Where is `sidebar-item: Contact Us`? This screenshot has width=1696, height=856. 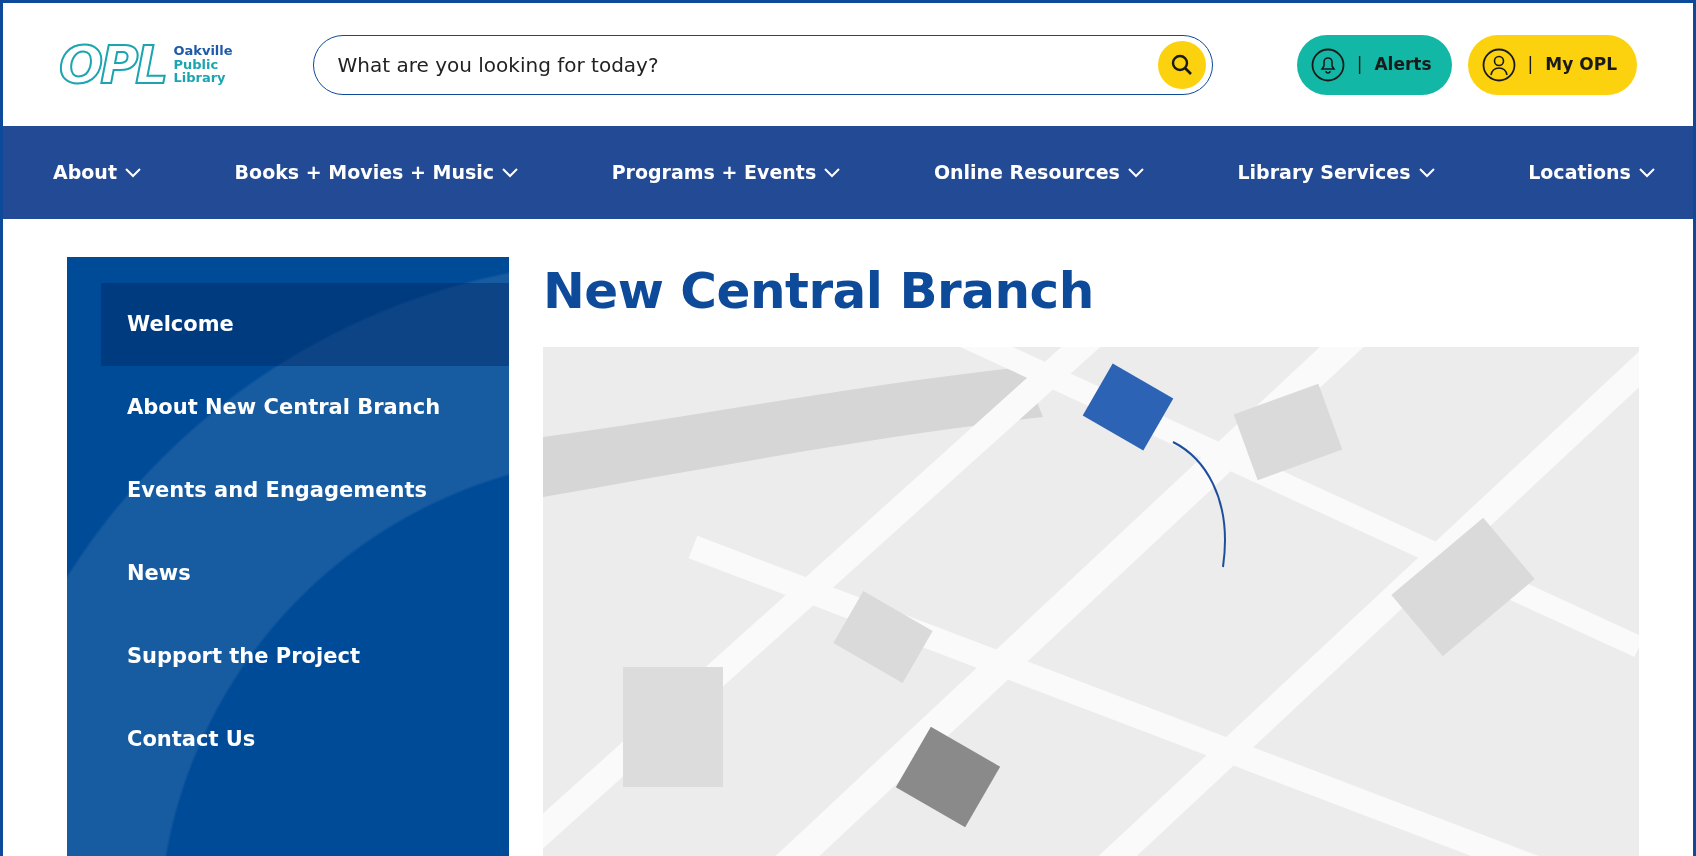
sidebar-item: Contact Us is located at coordinates (305, 739).